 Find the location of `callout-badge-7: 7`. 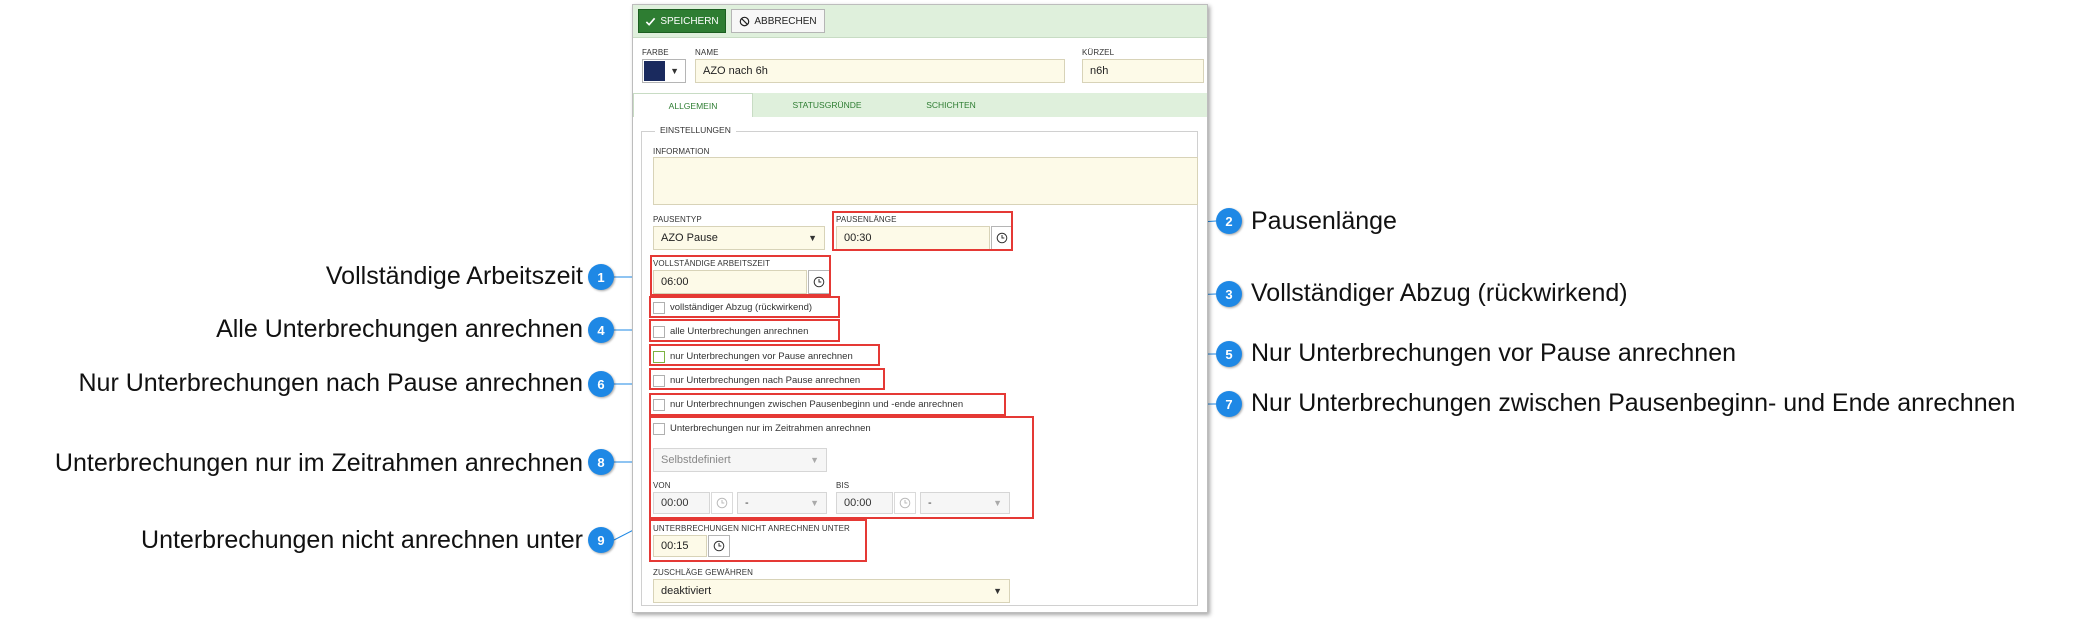

callout-badge-7: 7 is located at coordinates (1229, 404).